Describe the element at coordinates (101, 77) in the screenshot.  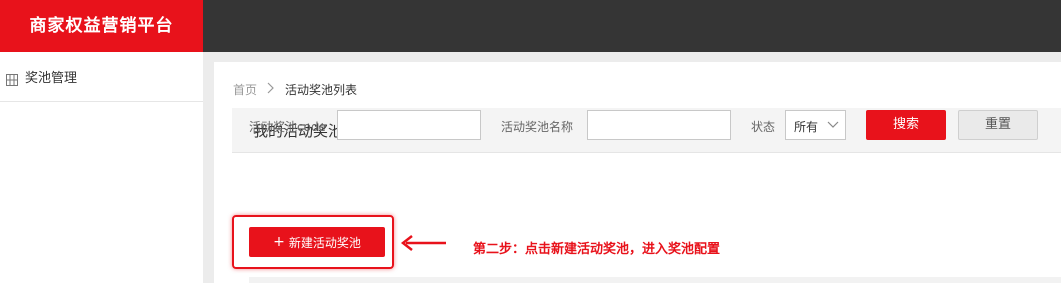
I see `sidebar-item-prize-pool: 奖池管理` at that location.